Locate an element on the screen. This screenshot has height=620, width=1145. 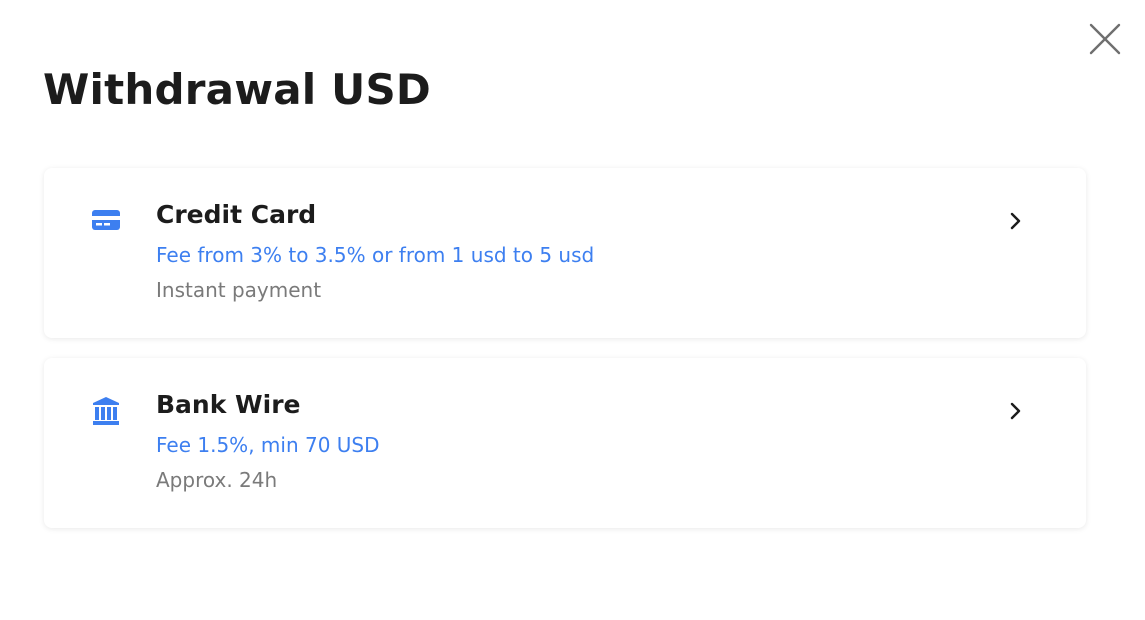
close-icon is located at coordinates (1105, 39).